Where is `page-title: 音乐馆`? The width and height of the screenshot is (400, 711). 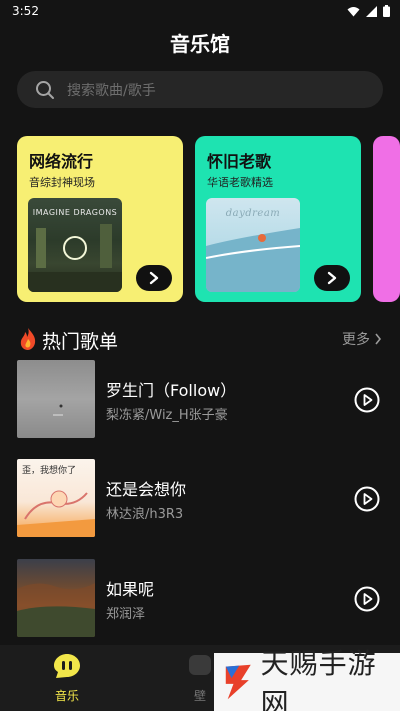
page-title: 音乐馆 is located at coordinates (200, 44).